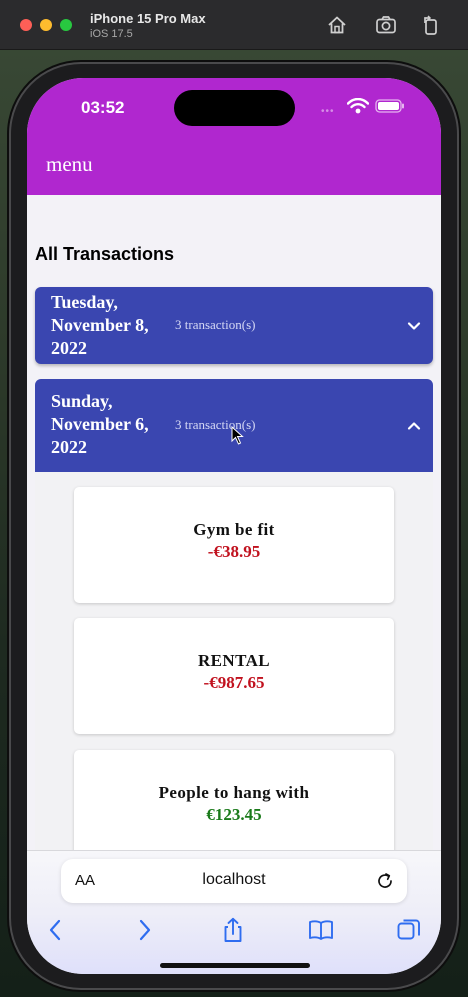  What do you see at coordinates (414, 326) in the screenshot?
I see `chevron-down-icon` at bounding box center [414, 326].